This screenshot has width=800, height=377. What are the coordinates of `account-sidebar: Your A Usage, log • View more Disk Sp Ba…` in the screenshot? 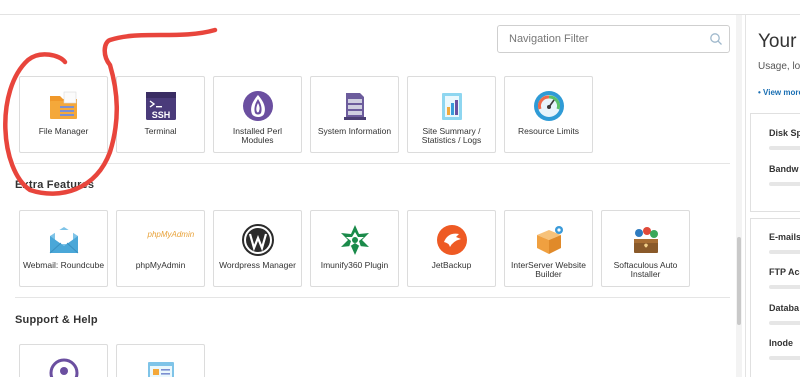 It's located at (772, 196).